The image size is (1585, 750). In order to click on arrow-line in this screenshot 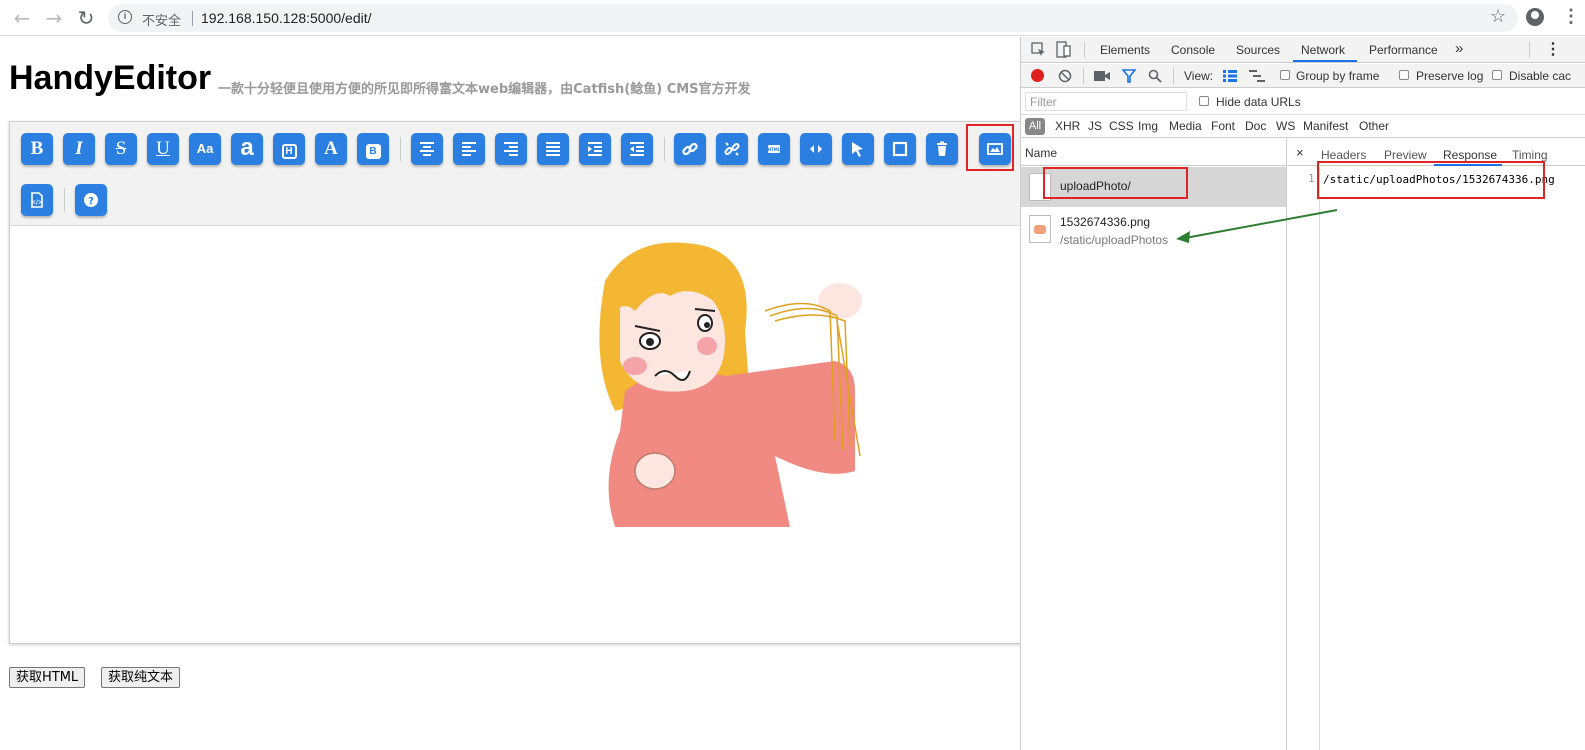, I will do `click(1261, 224)`.